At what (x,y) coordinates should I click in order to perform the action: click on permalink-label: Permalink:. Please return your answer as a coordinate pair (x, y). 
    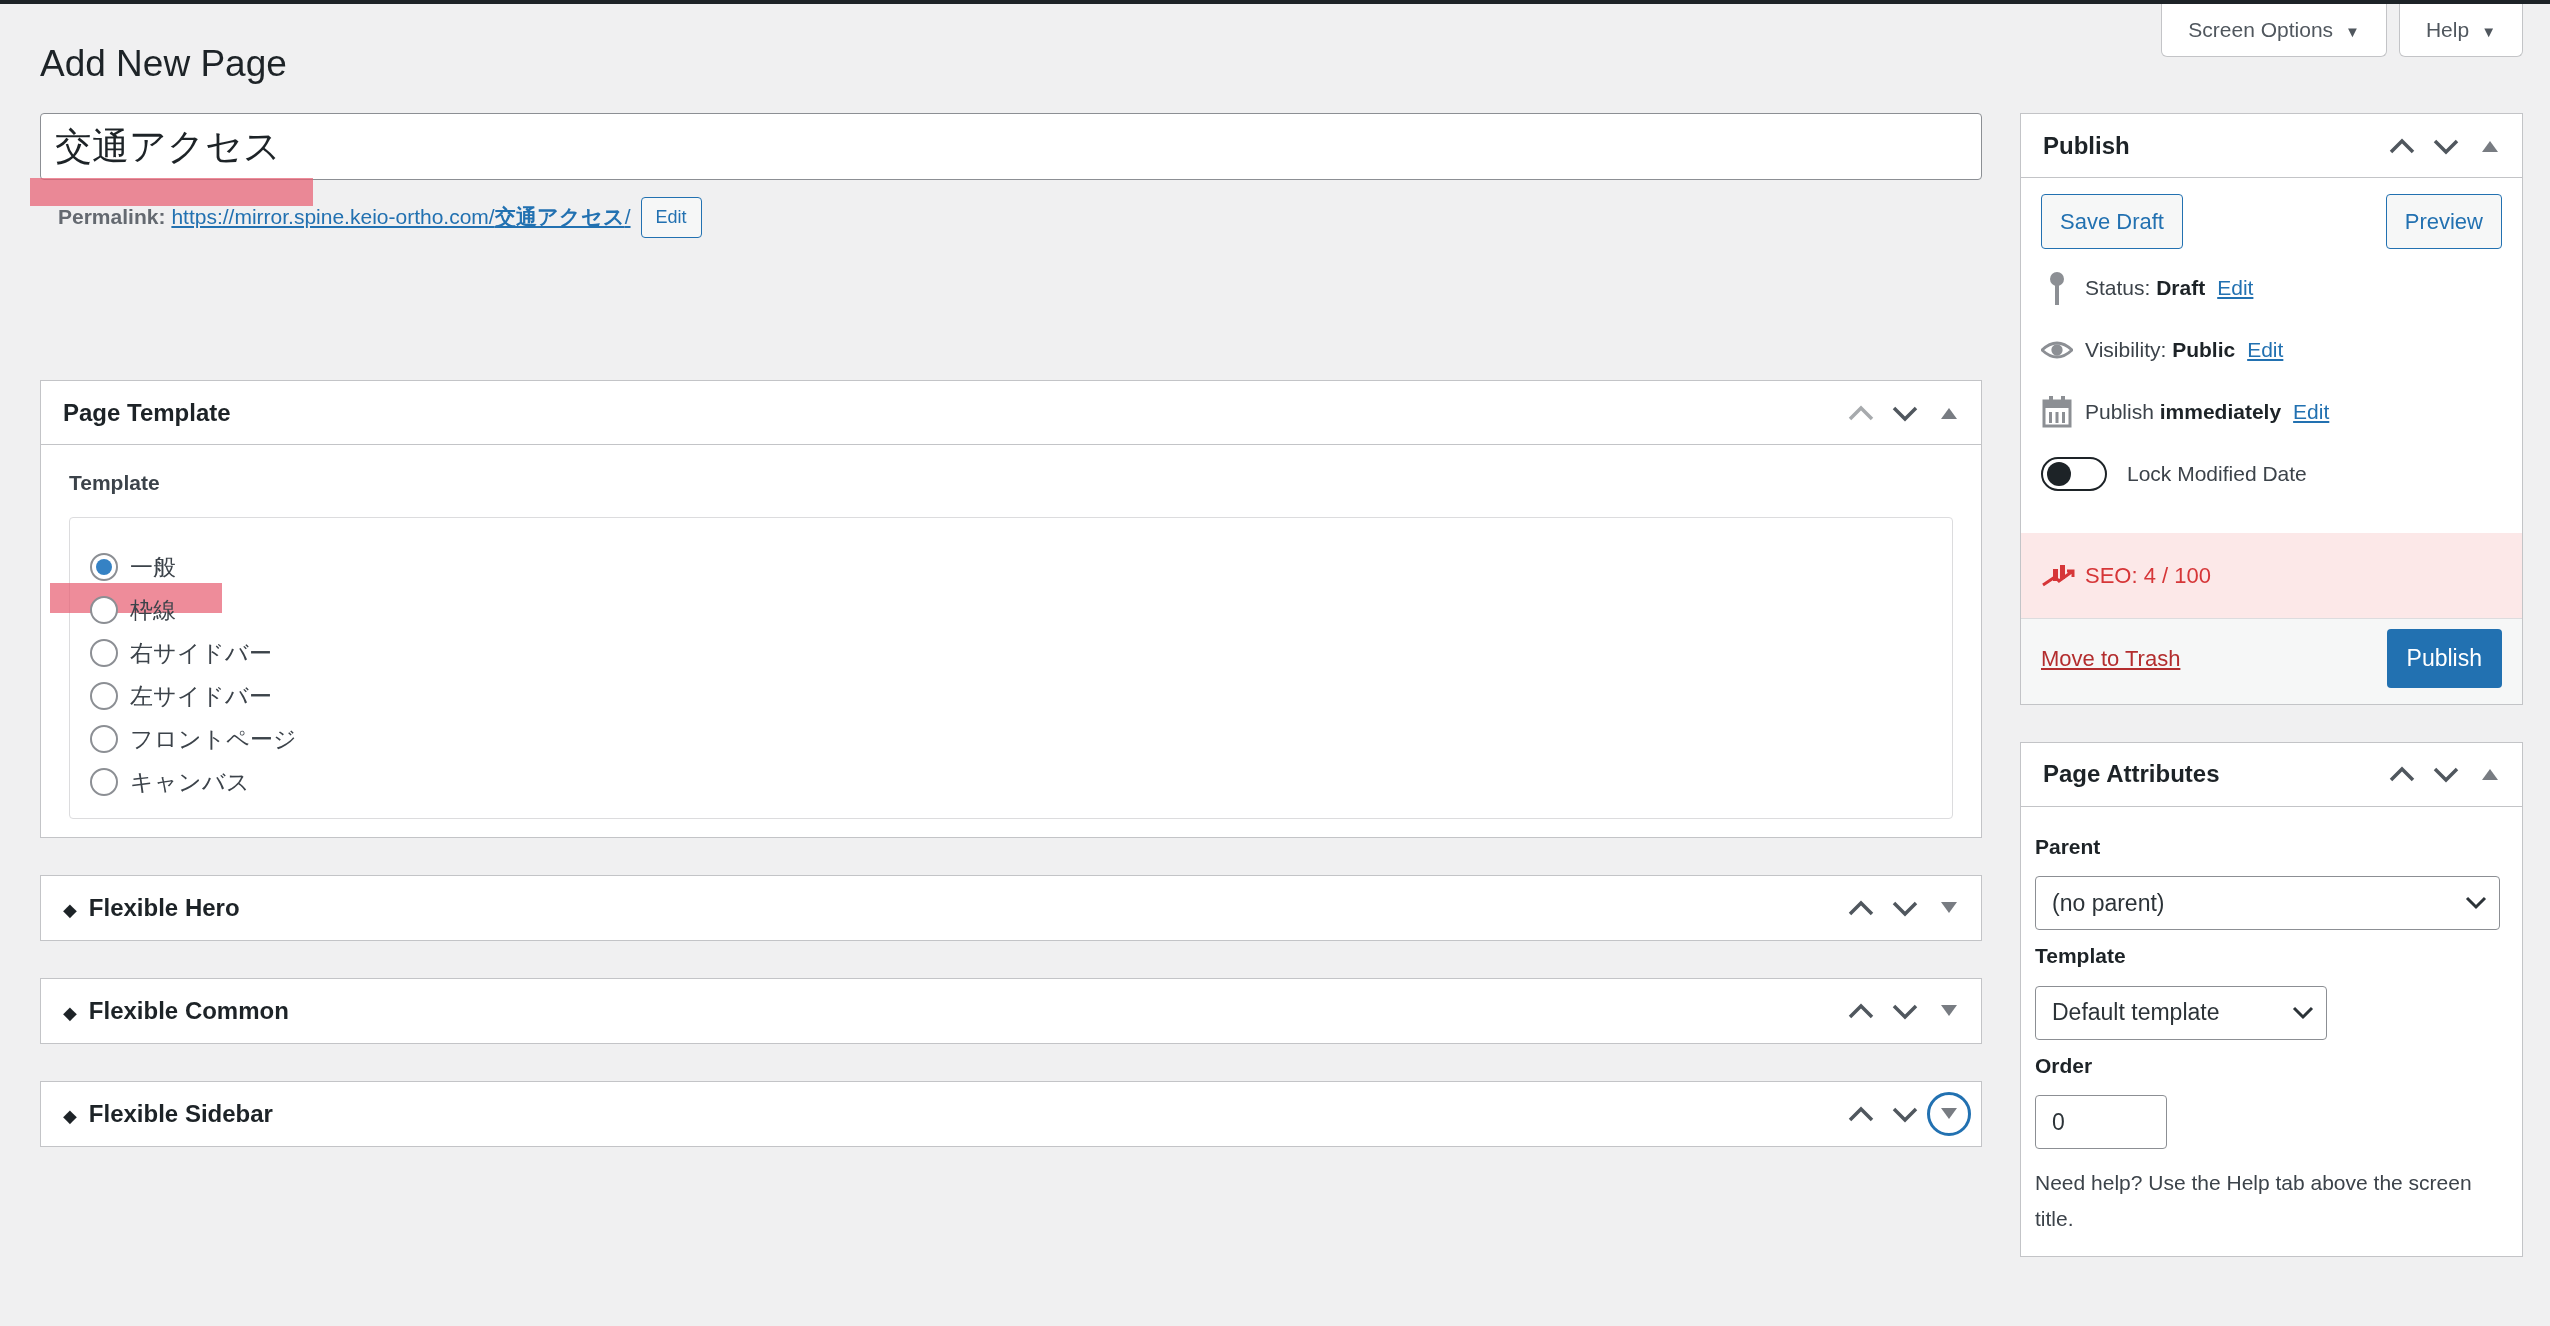
    Looking at the image, I should click on (112, 217).